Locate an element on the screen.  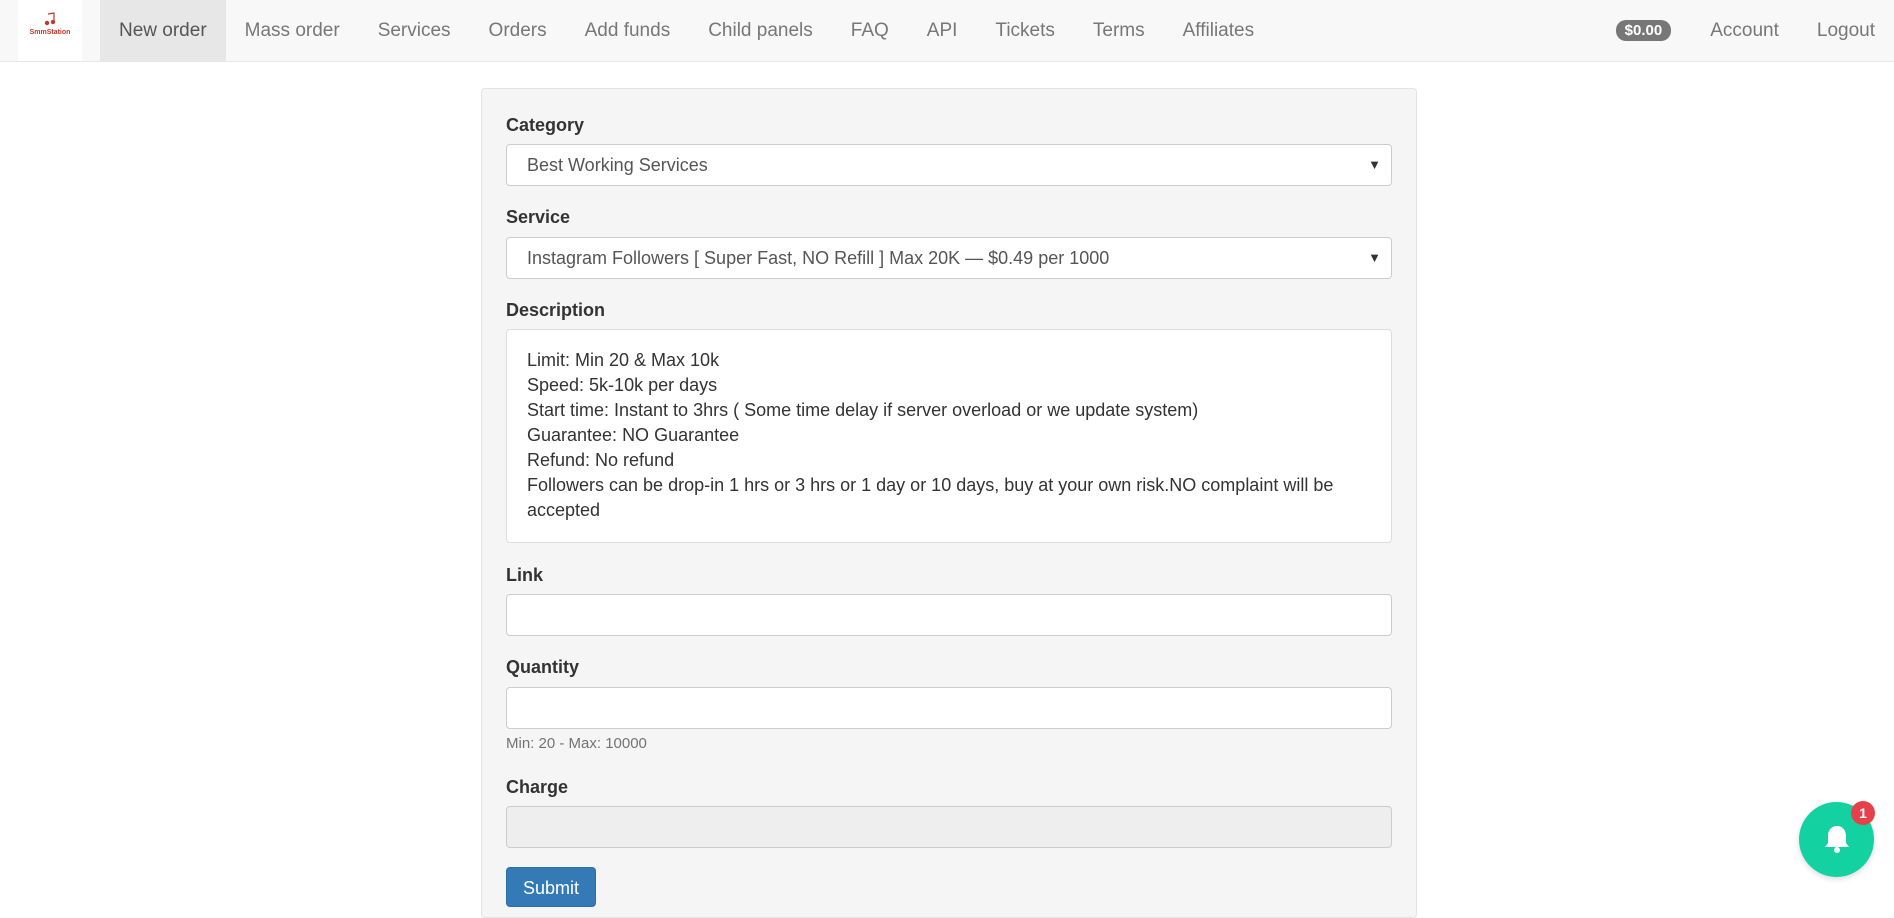
brand-logo: SmmStation is located at coordinates (50, 30).